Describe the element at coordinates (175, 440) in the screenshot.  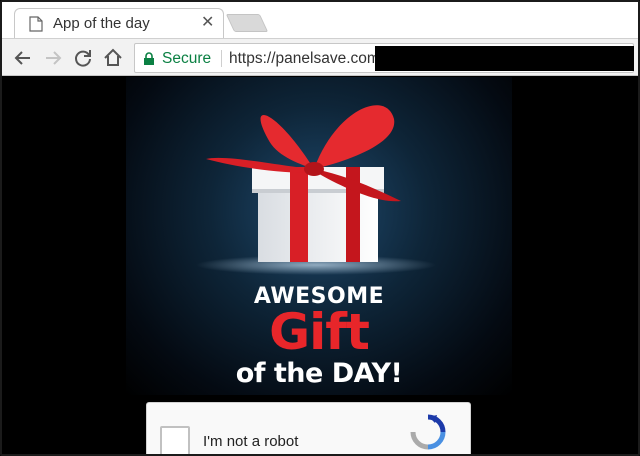
I see `robot-checkbox` at that location.